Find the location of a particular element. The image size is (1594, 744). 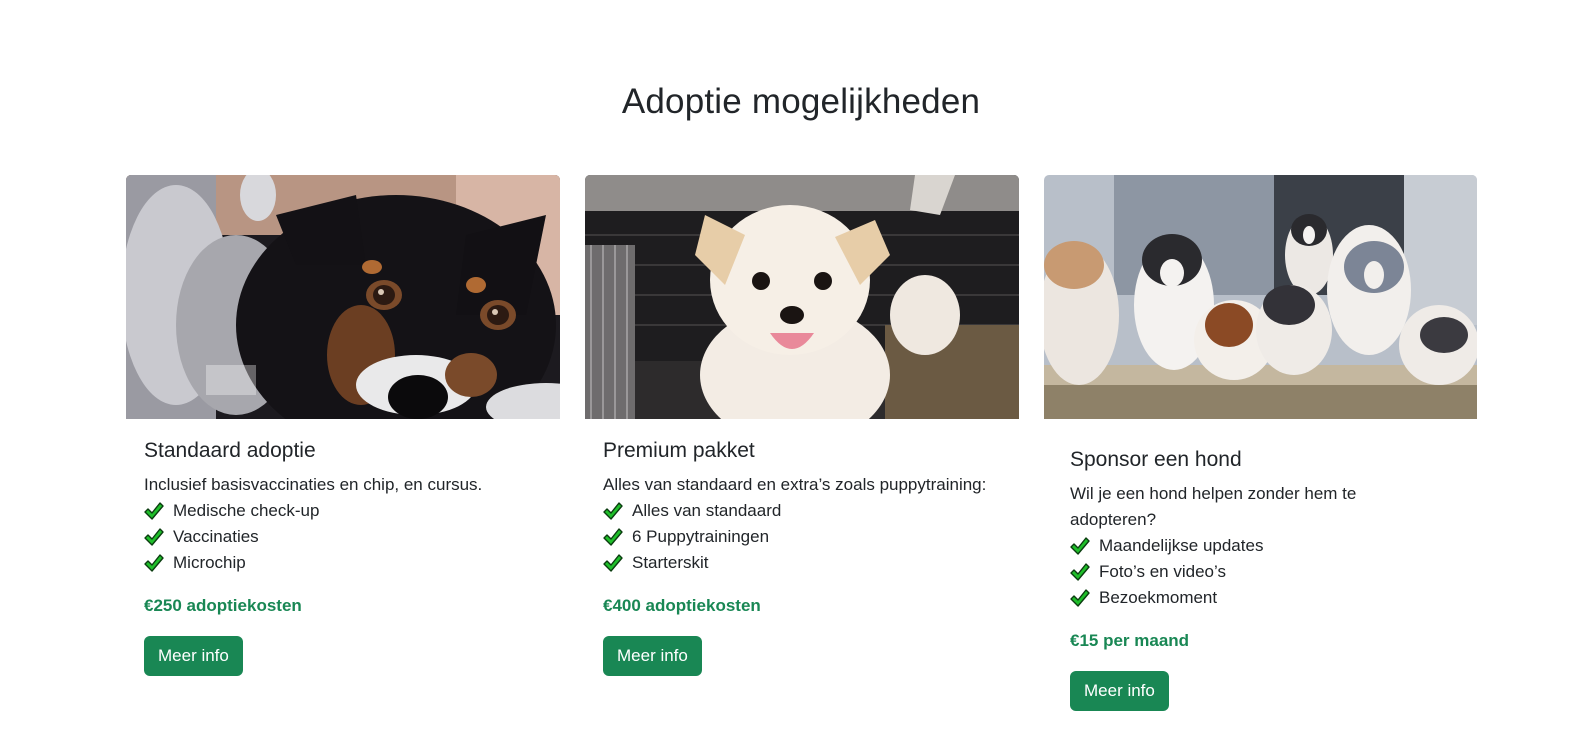

feature-label: Bezoekmoment is located at coordinates (1158, 597).